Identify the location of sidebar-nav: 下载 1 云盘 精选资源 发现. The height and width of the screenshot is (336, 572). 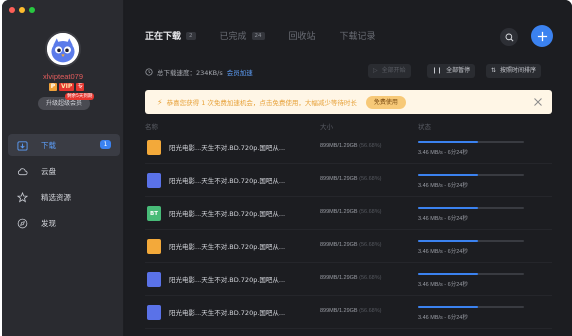
(64, 186).